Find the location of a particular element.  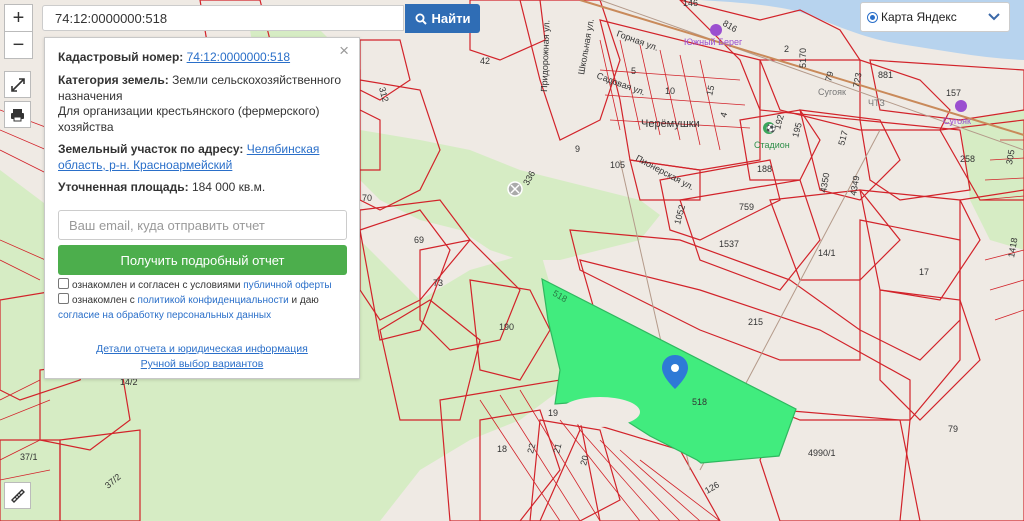

parcel-label: 17 is located at coordinates (924, 272).